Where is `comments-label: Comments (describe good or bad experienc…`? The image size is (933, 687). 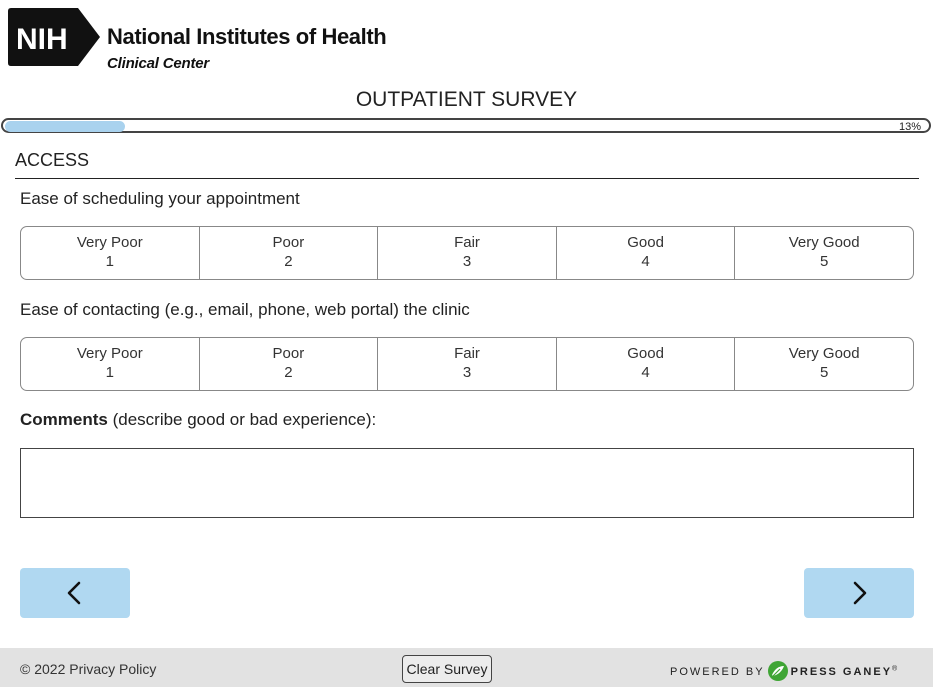 comments-label: Comments (describe good or bad experienc… is located at coordinates (198, 420).